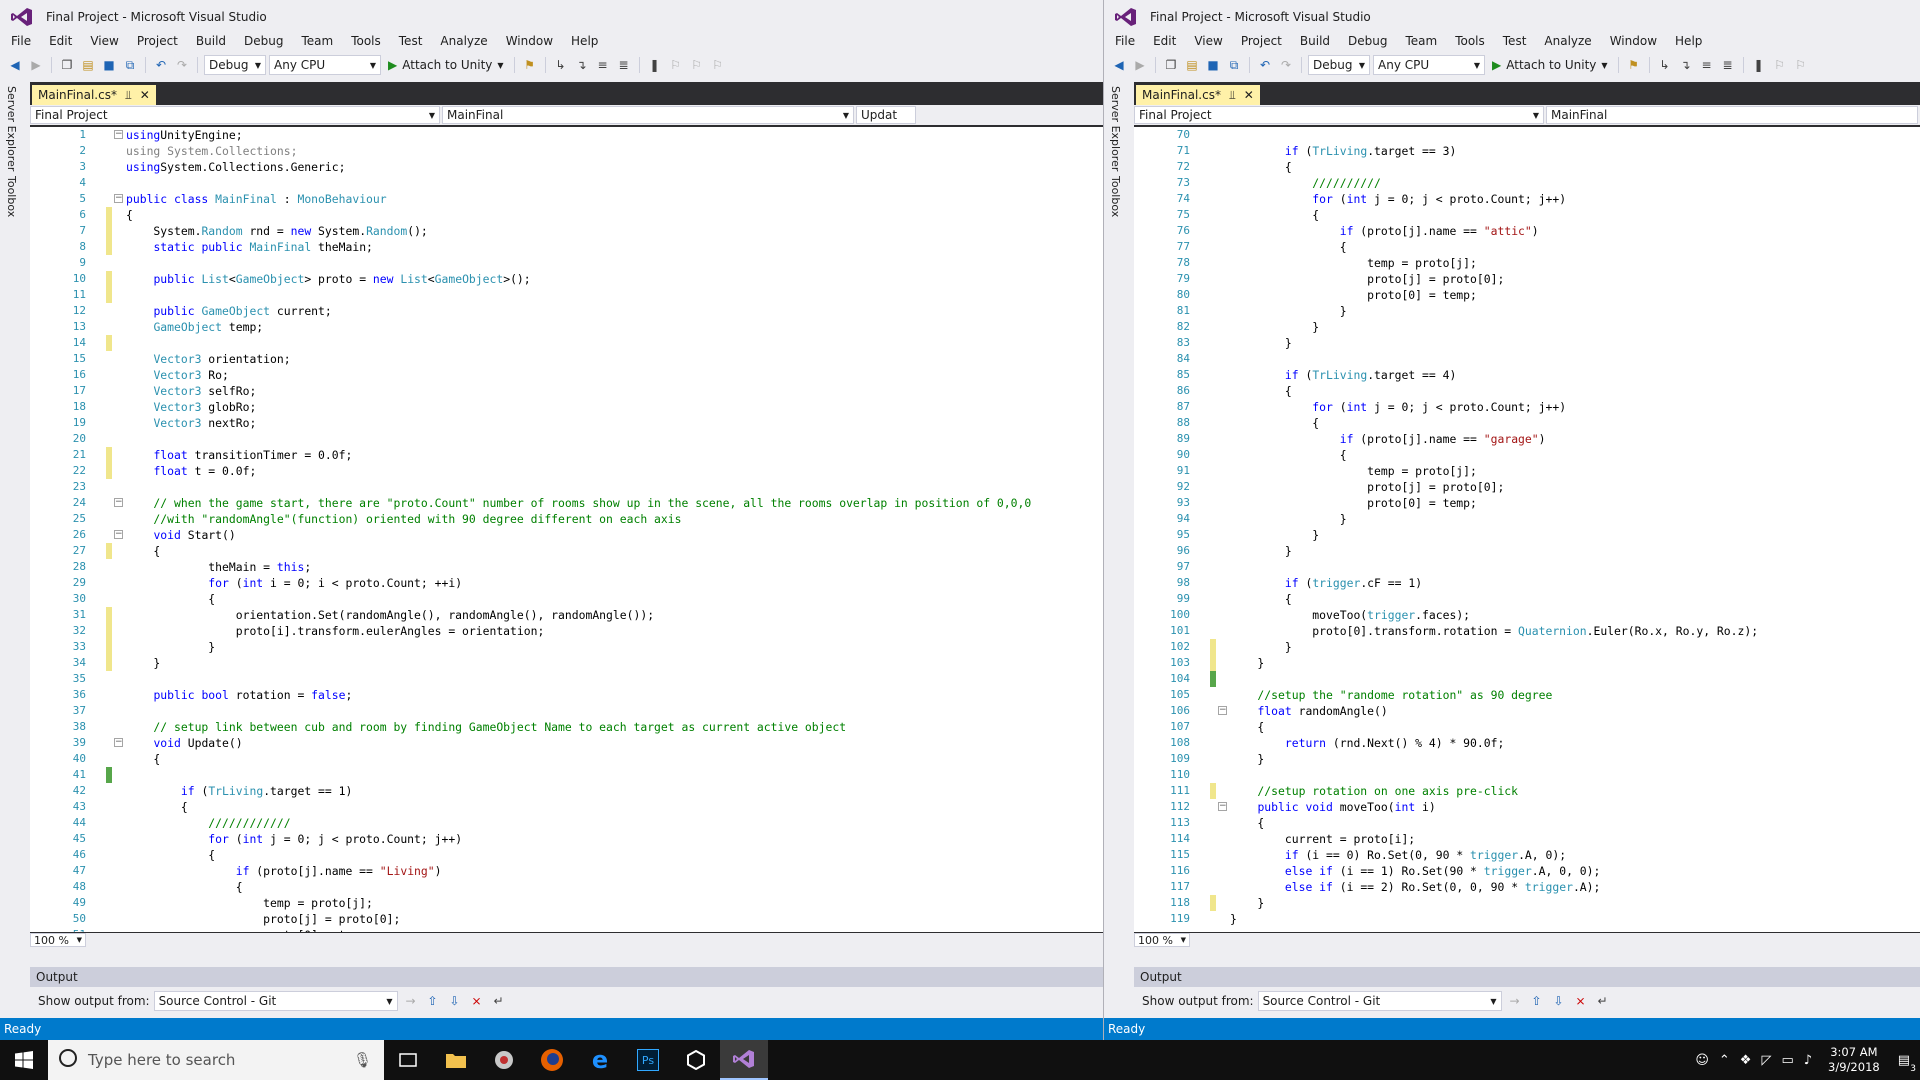 The height and width of the screenshot is (1080, 1920). I want to click on dropbox-icon: ❖, so click(1746, 1060).